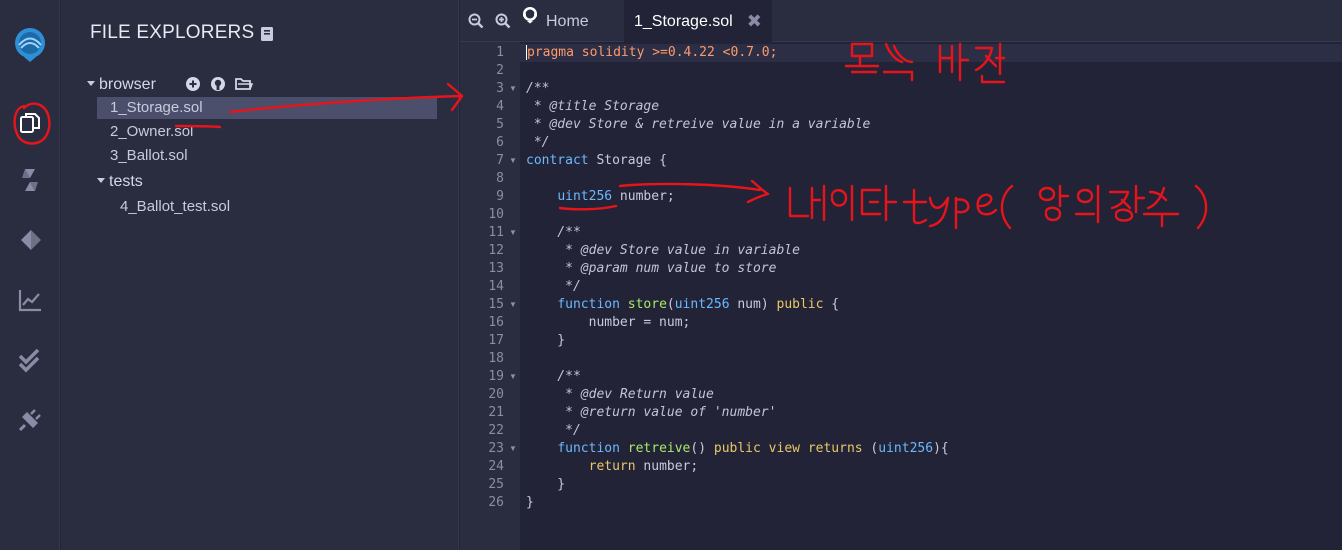  Describe the element at coordinates (682, 305) in the screenshot. I see `code-line: function store(uint256 num) public {` at that location.